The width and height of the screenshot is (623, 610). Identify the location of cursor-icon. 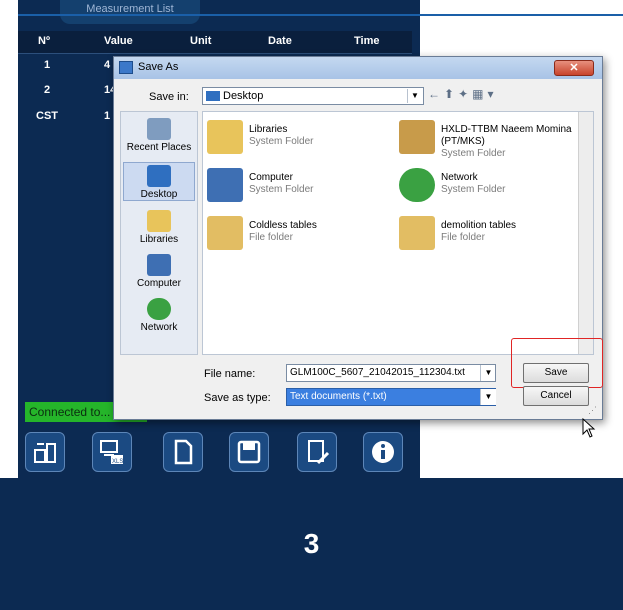
(589, 428).